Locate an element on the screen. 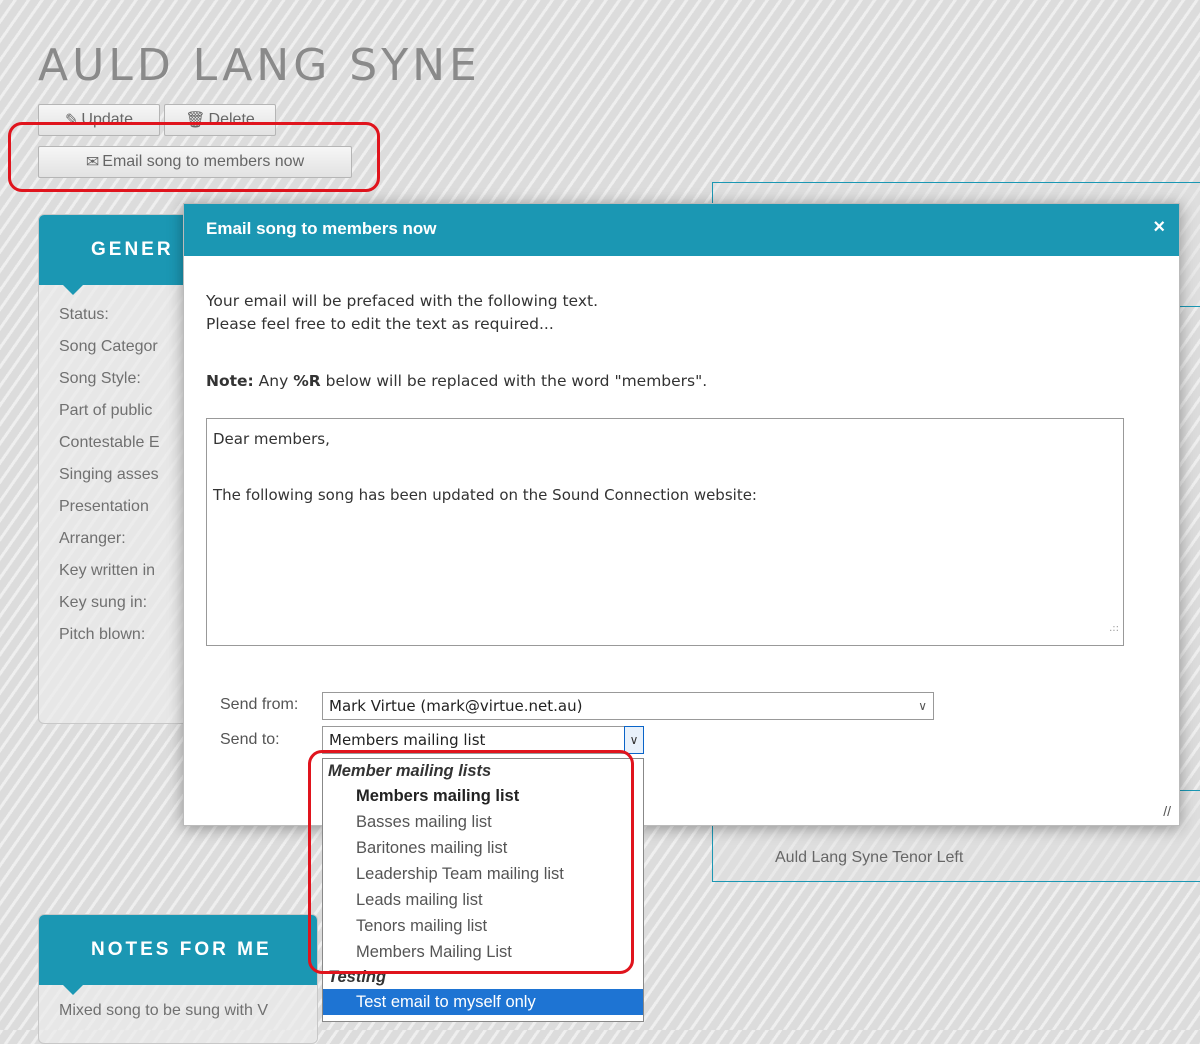 The image size is (1200, 1044). send-from-label: Send from: is located at coordinates (259, 704).